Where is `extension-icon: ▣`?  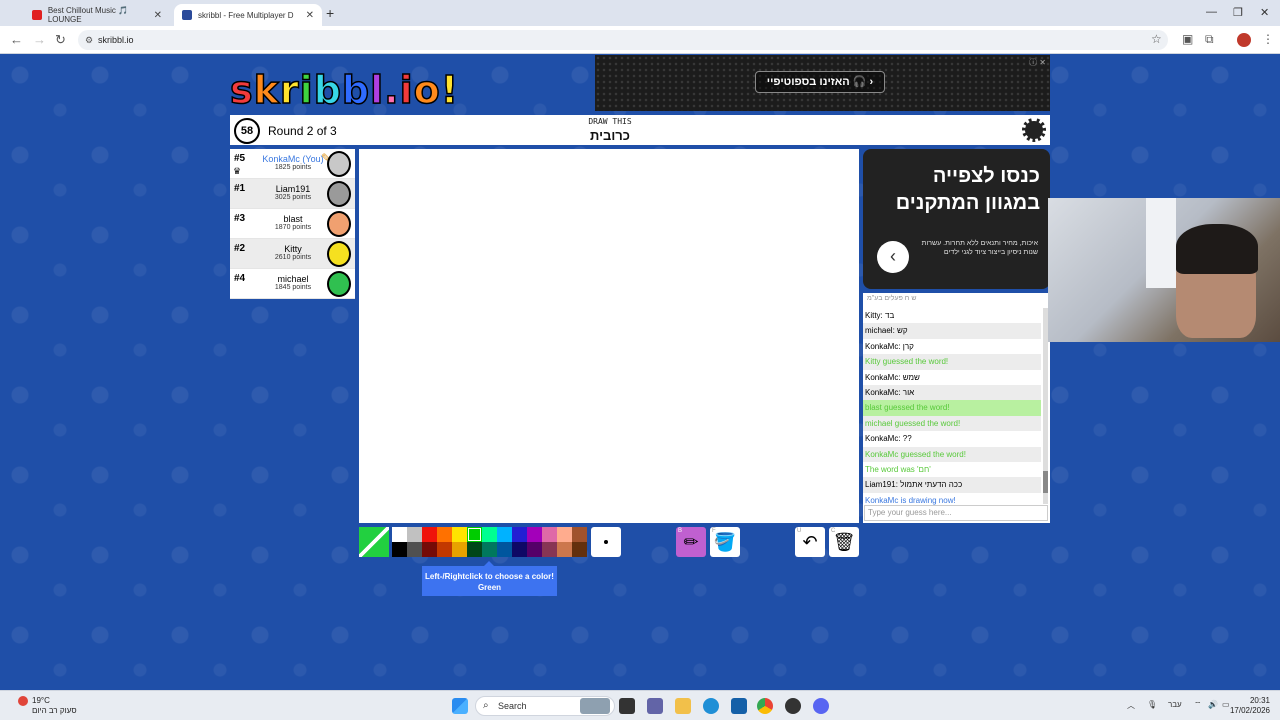
extension-icon: ▣ is located at coordinates (1187, 39).